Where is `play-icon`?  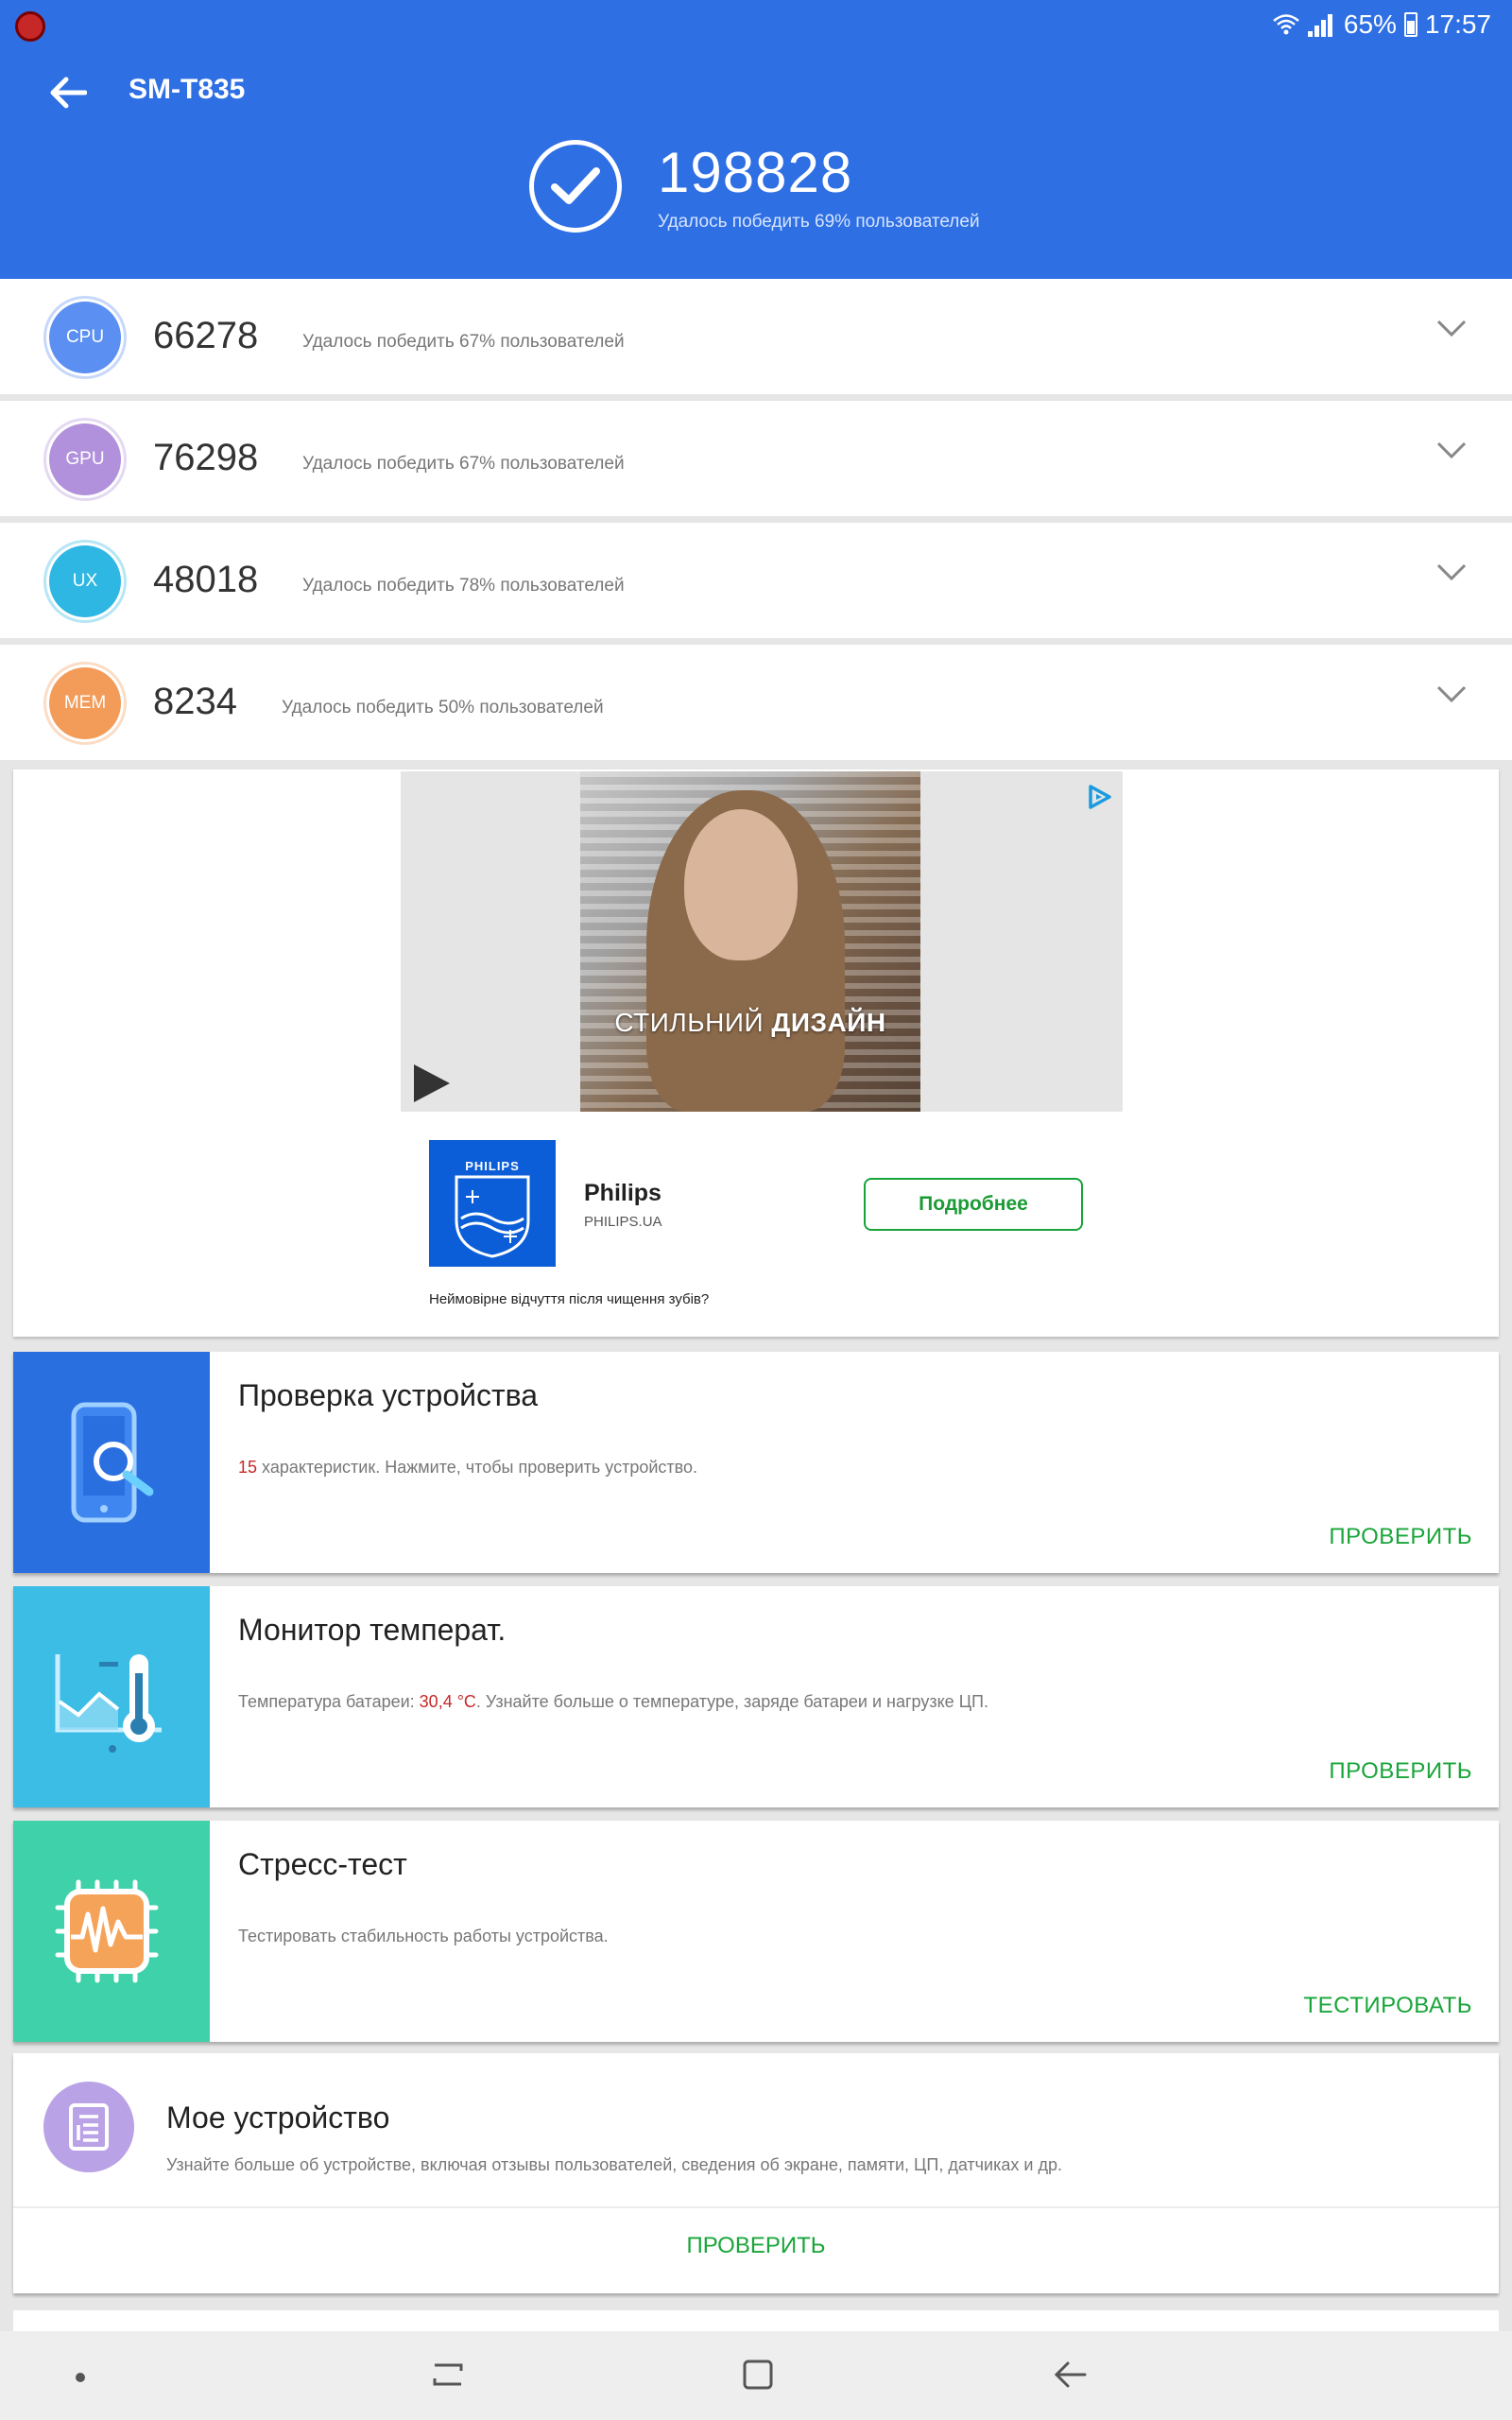 play-icon is located at coordinates (432, 1083).